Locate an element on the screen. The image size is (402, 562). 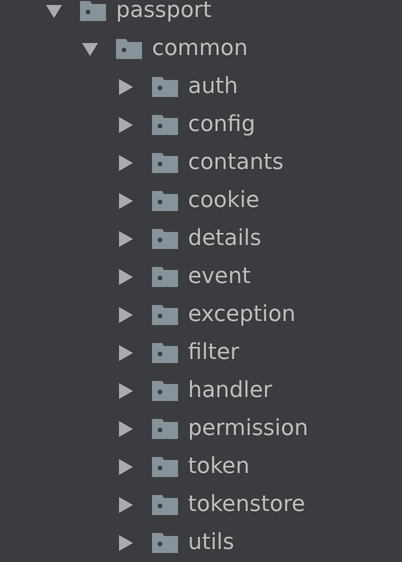
folder-name: auth is located at coordinates (213, 87).